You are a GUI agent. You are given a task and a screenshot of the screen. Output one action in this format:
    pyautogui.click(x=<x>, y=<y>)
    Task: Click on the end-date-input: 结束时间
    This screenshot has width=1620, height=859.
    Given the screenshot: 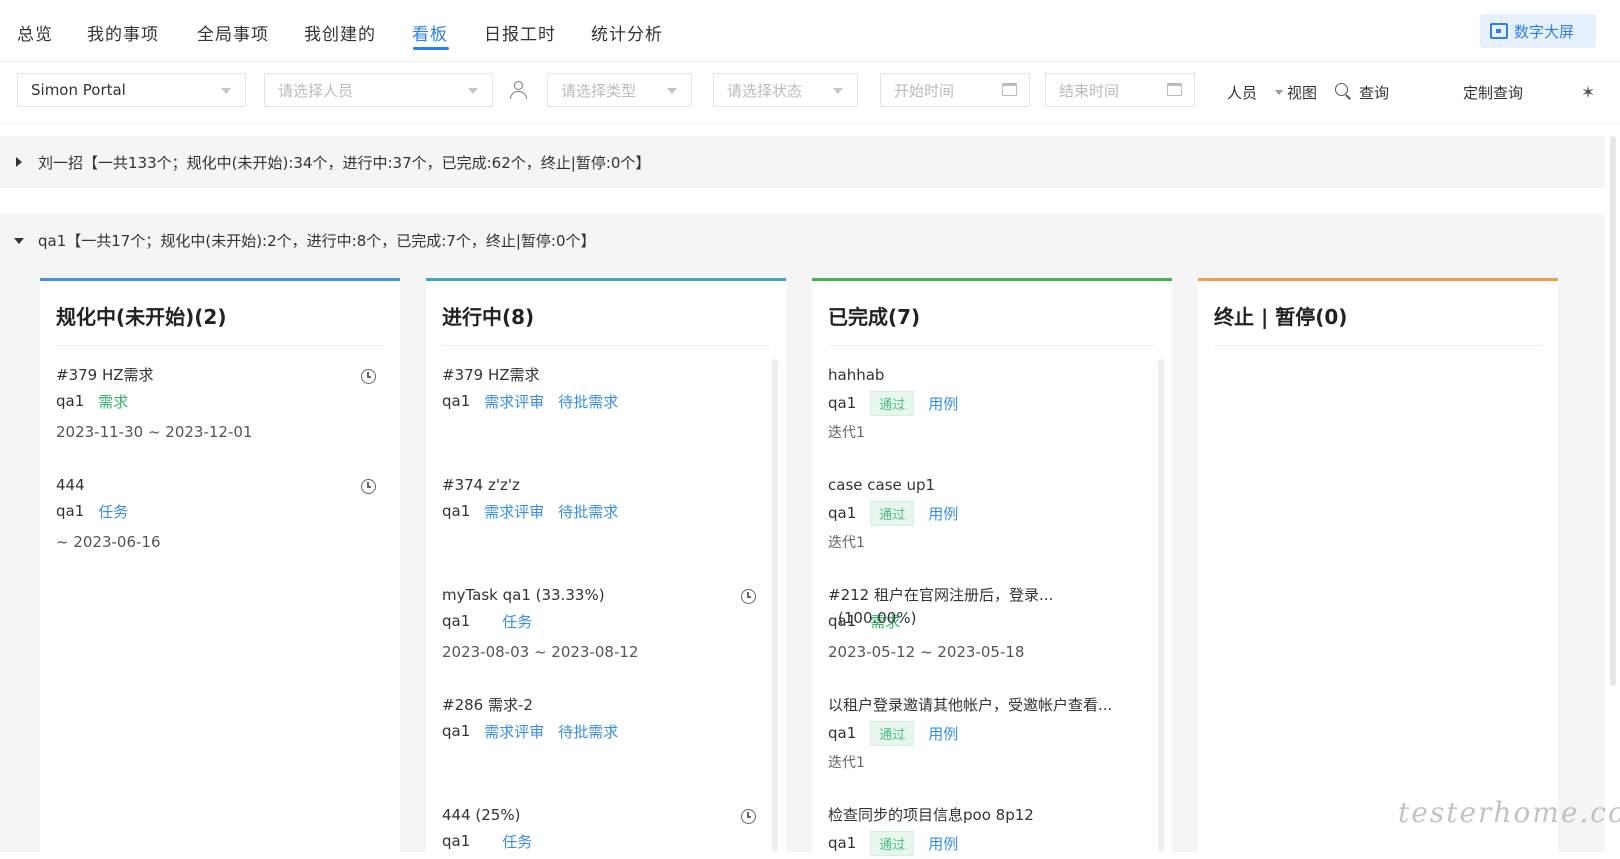 What is the action you would take?
    pyautogui.click(x=1120, y=90)
    